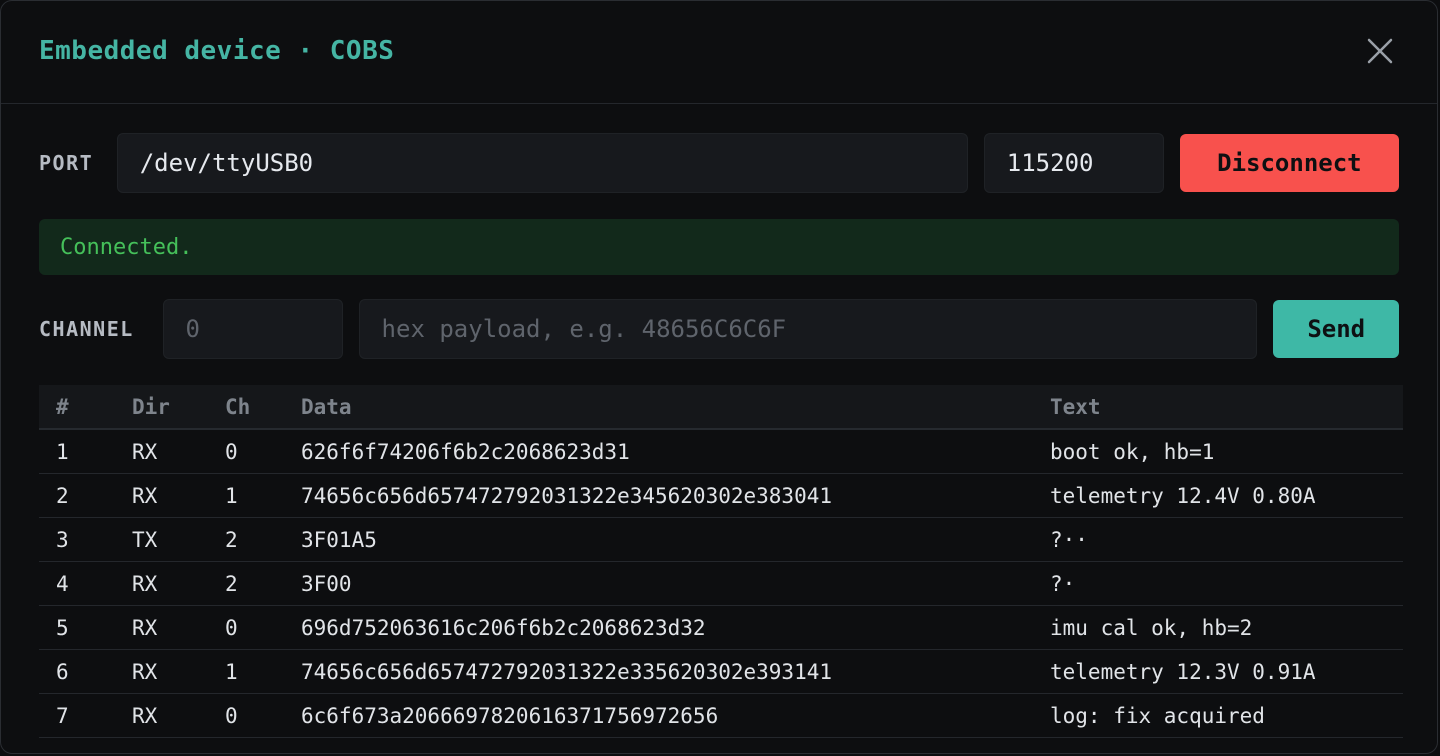 The height and width of the screenshot is (756, 1440). Describe the element at coordinates (1226, 495) in the screenshot. I see `row-text: telemetry 12.4V 0.80A` at that location.